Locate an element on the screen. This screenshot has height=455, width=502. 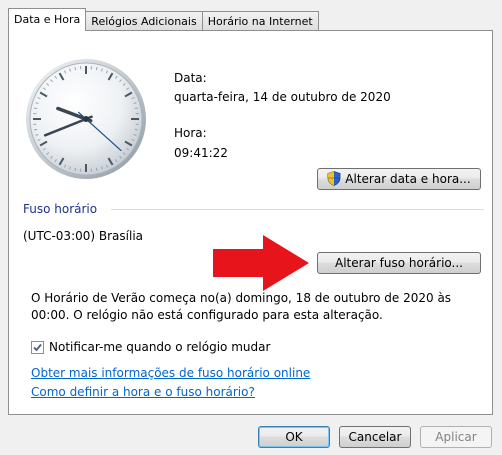
tab-data-e-hora: Data e Hora is located at coordinates (47, 19).